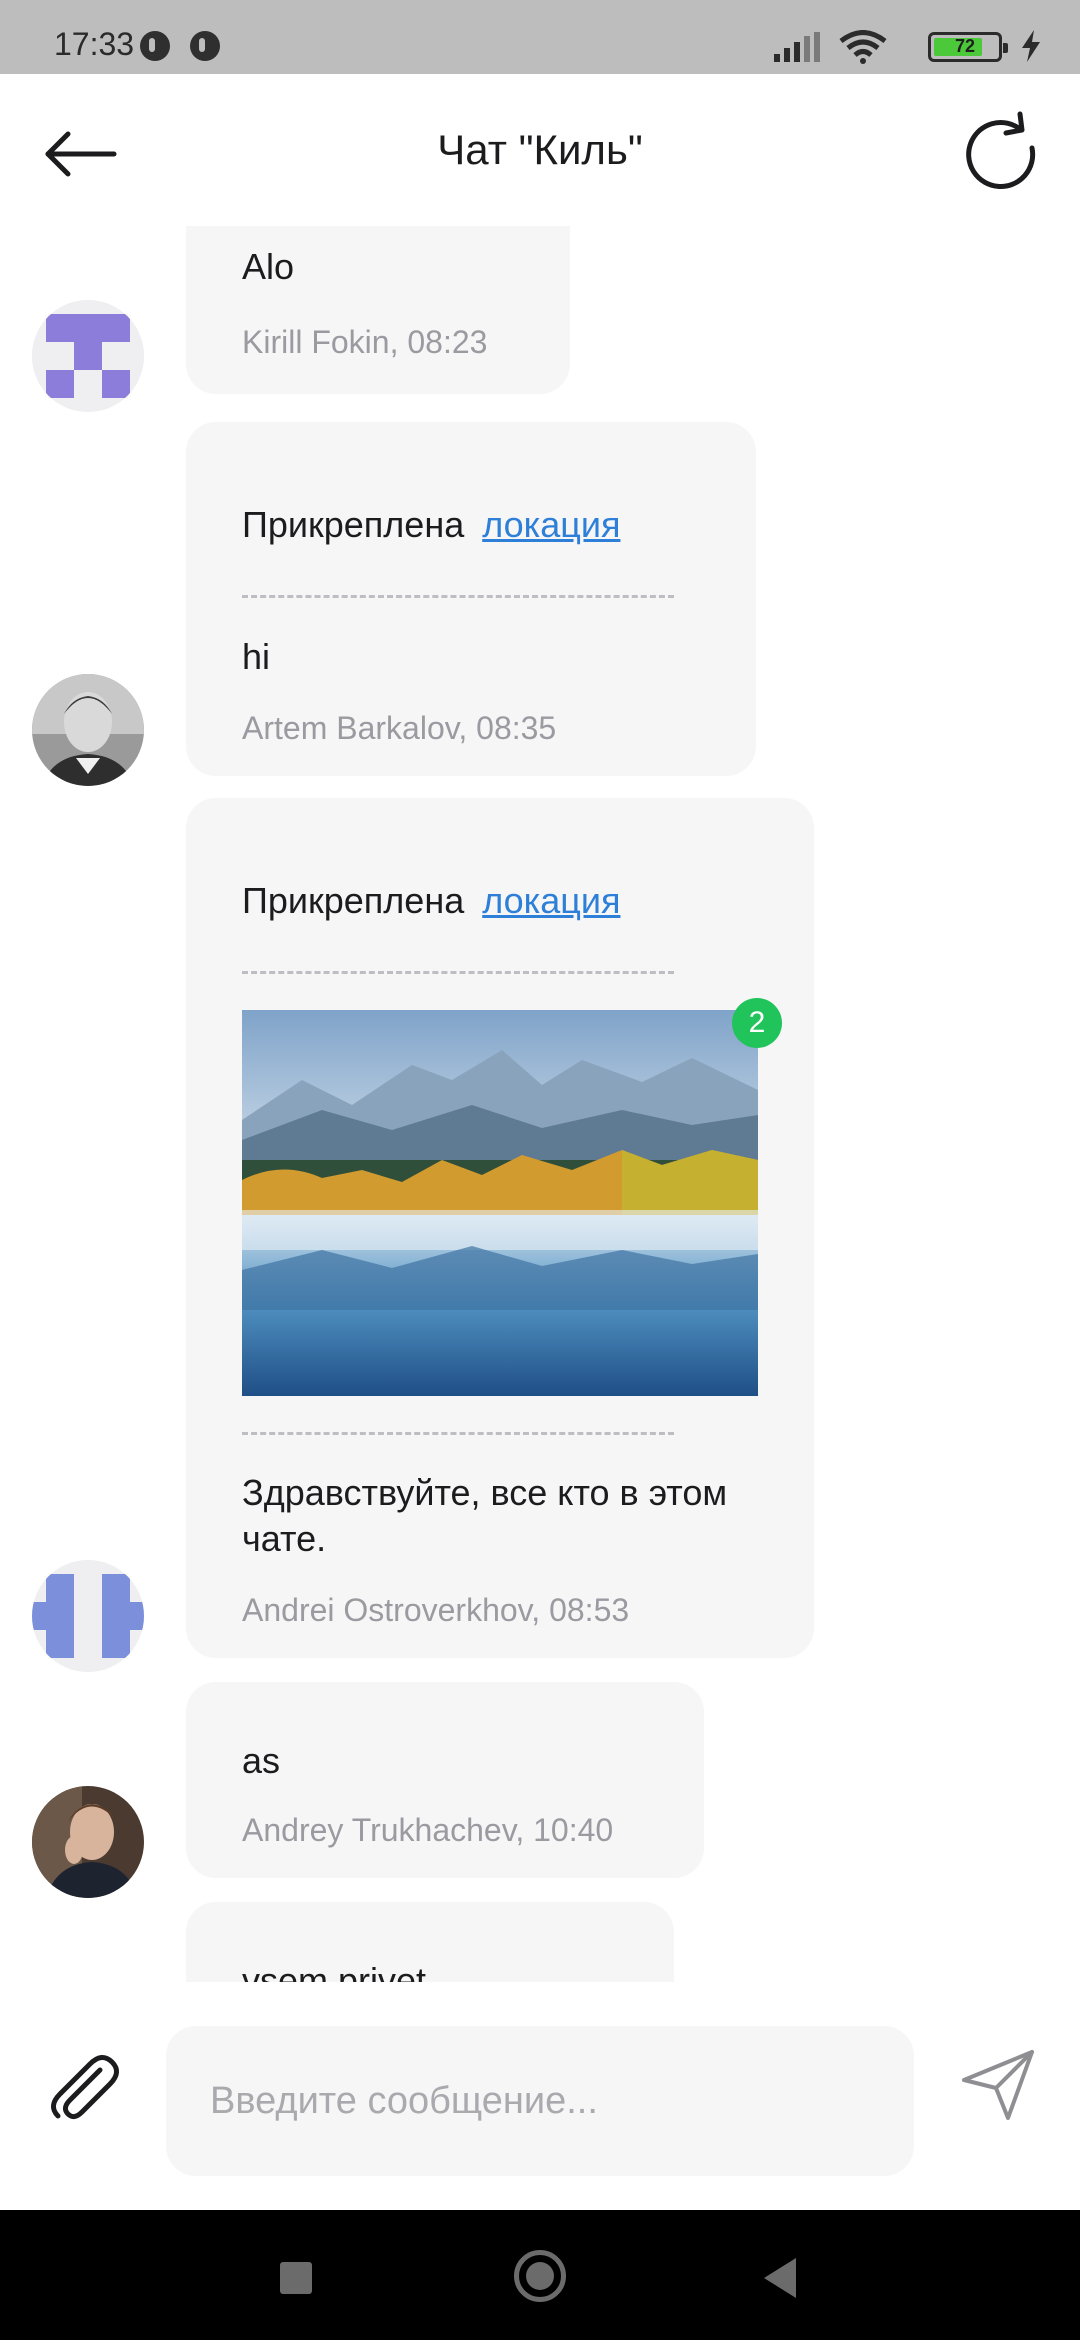  Describe the element at coordinates (428, 1830) in the screenshot. I see `message-meta: Andrey Trukhachev, 10:40` at that location.